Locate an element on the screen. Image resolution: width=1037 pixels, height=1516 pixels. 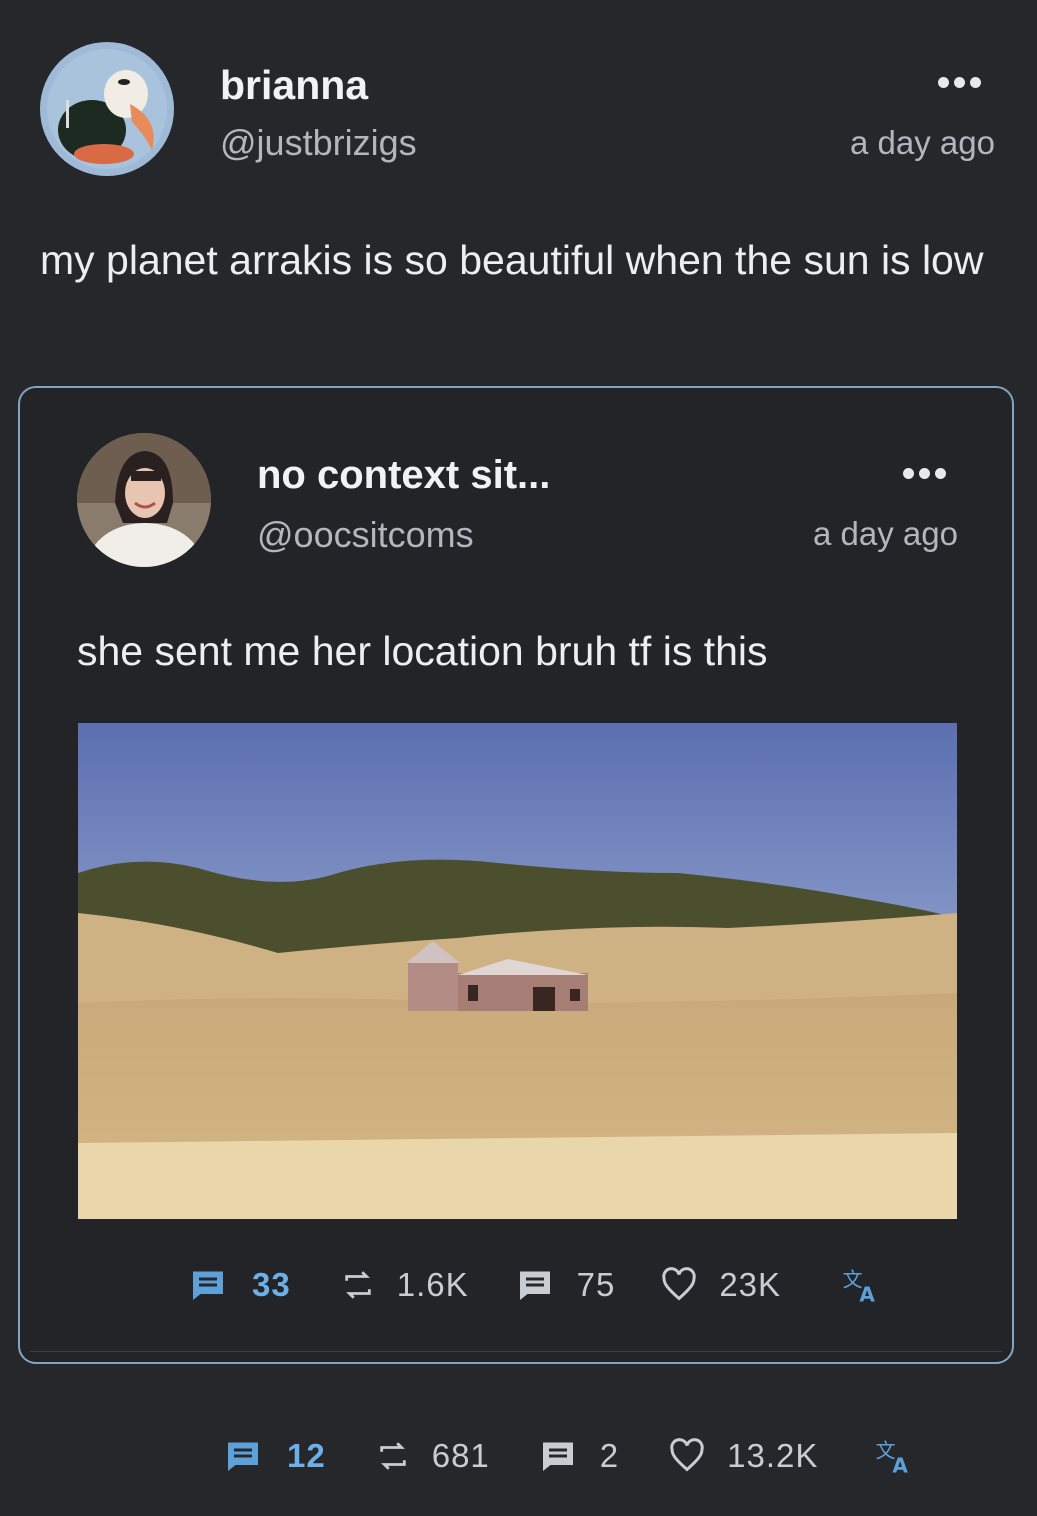
comment-count: 12 is located at coordinates (306, 1455).